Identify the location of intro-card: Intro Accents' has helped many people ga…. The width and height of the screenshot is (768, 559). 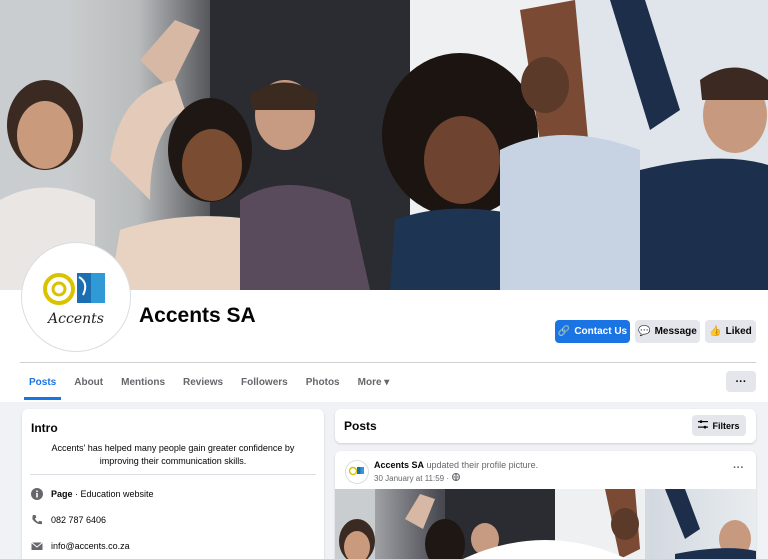
(173, 484).